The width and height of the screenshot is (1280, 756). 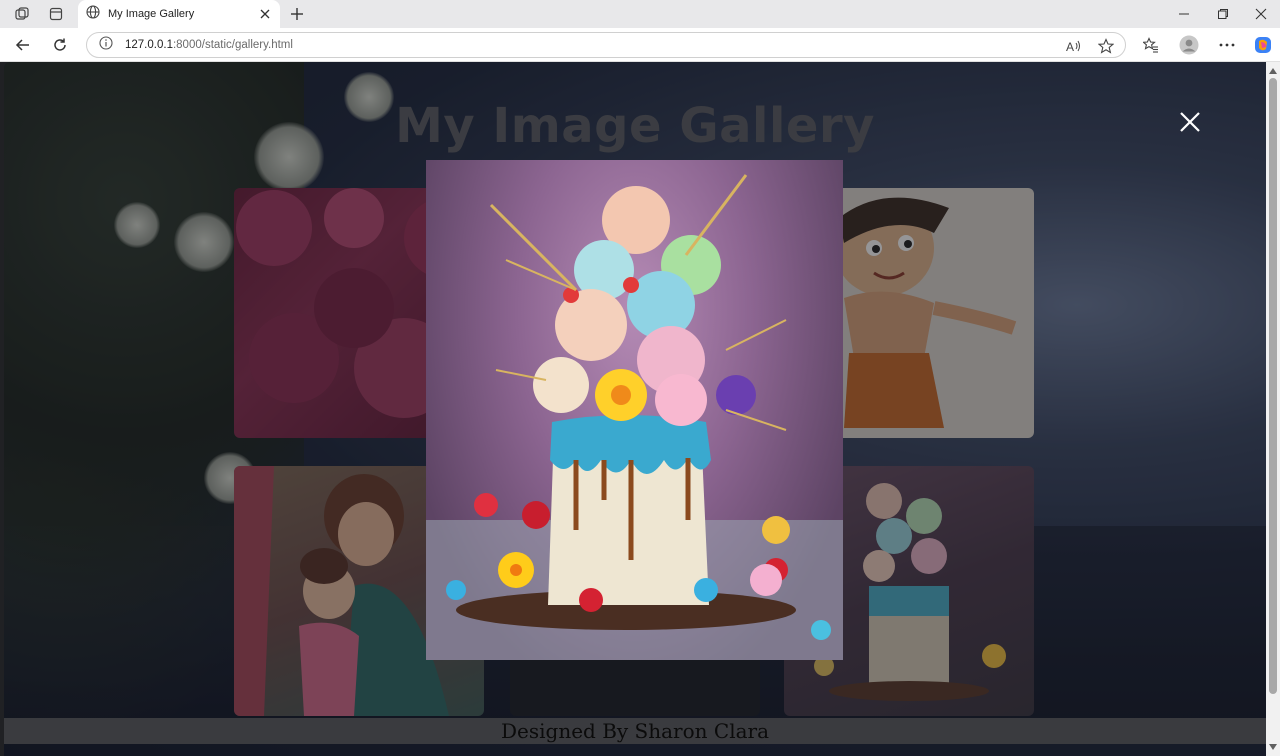 What do you see at coordinates (106, 45) in the screenshot?
I see `info-icon` at bounding box center [106, 45].